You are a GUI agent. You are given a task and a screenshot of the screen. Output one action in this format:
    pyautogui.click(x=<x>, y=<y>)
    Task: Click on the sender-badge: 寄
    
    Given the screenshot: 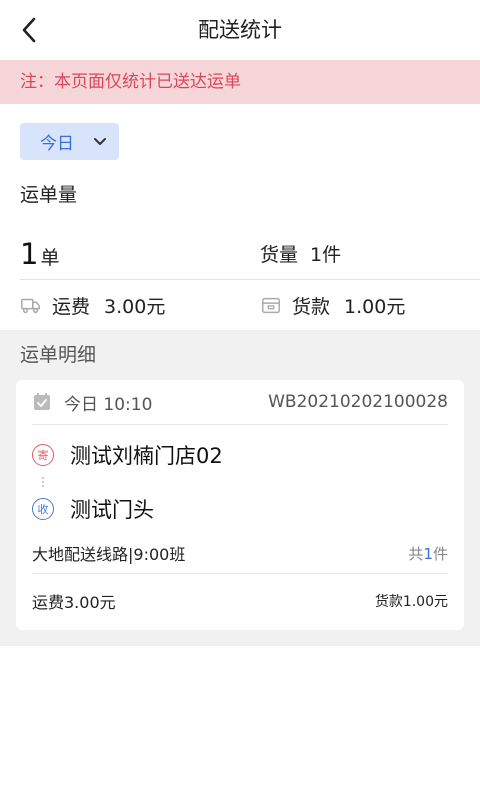 What is the action you would take?
    pyautogui.click(x=43, y=455)
    